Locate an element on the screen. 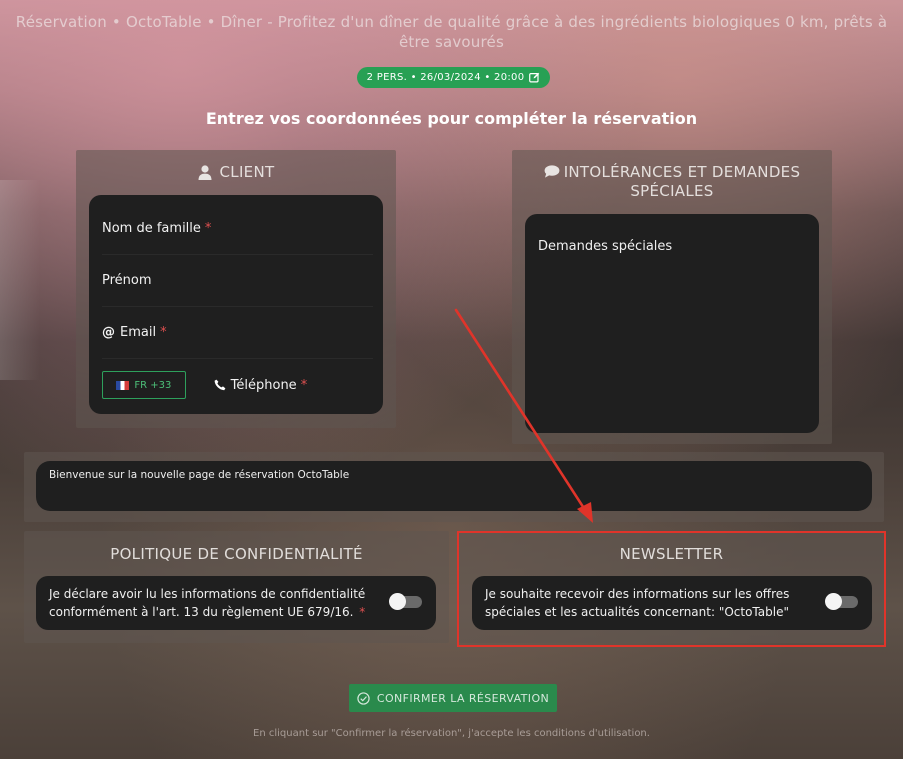 This screenshot has width=903, height=759. france-flag-icon is located at coordinates (123, 385).